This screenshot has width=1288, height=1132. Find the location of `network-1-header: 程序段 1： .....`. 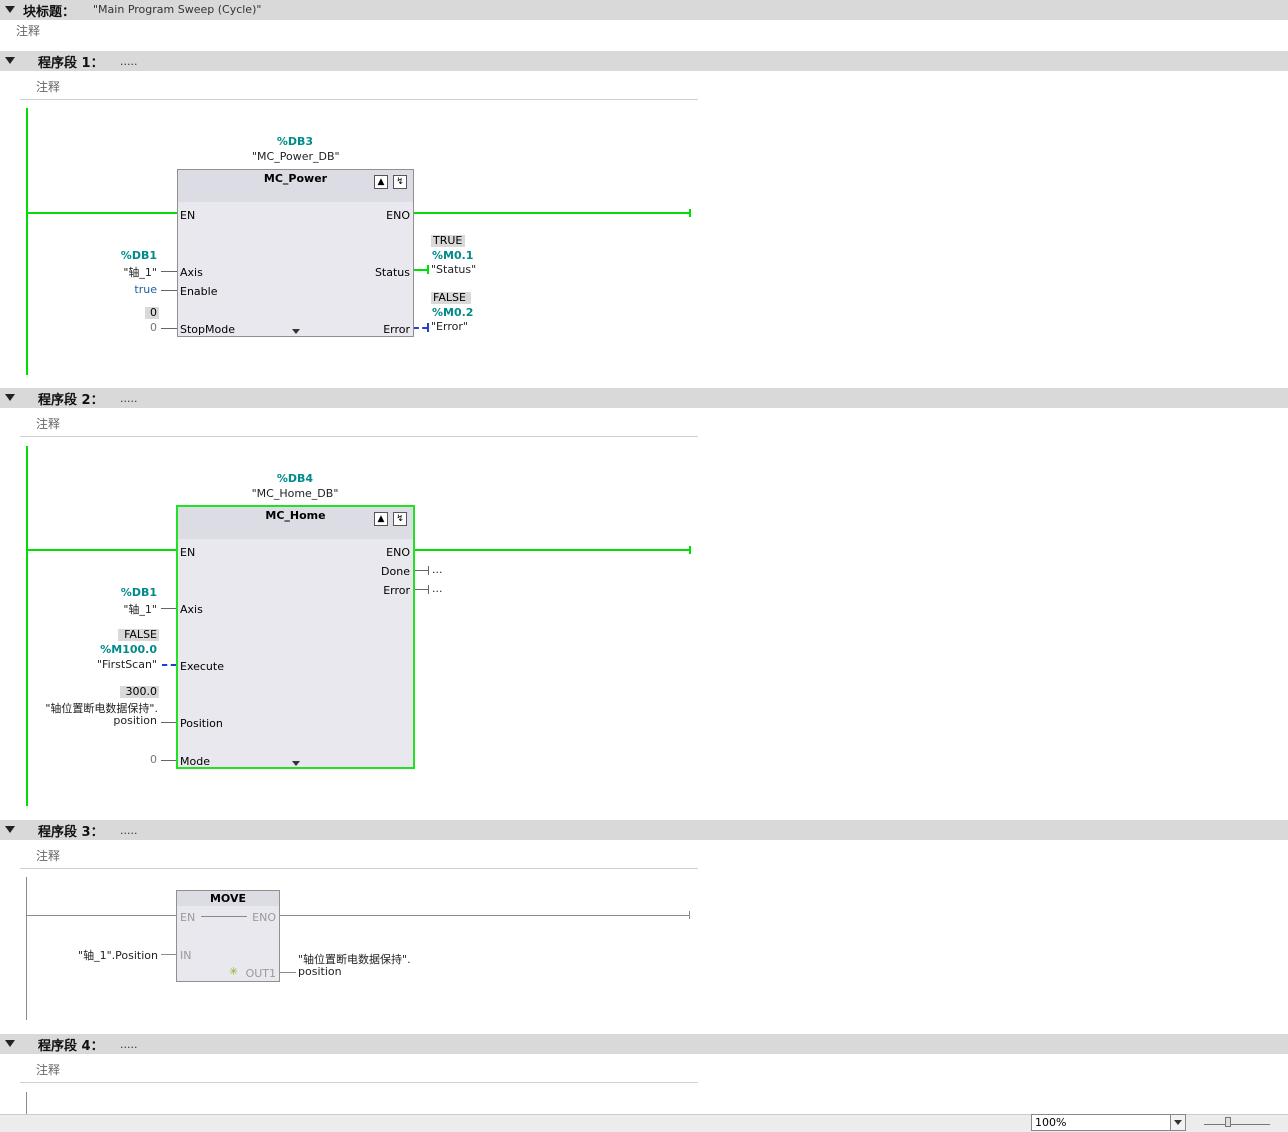

network-1-header: 程序段 1： ..... is located at coordinates (644, 61).